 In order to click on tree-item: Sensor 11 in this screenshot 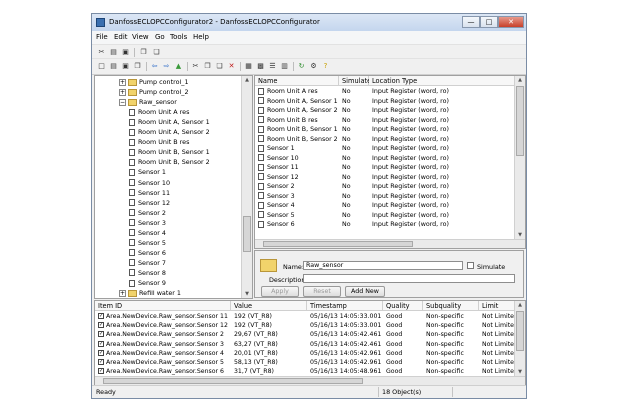, I will do `click(149, 193)`.